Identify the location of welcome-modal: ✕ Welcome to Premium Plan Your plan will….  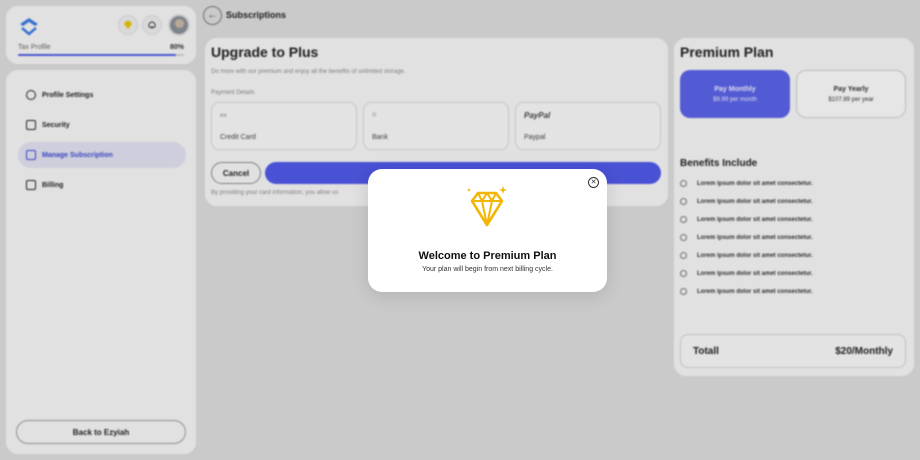
(487, 230).